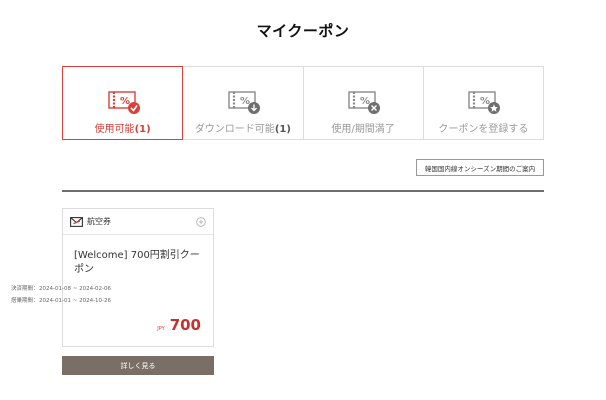 The image size is (606, 400). I want to click on tab-used-expired-label: 使用/期間満了, so click(363, 129).